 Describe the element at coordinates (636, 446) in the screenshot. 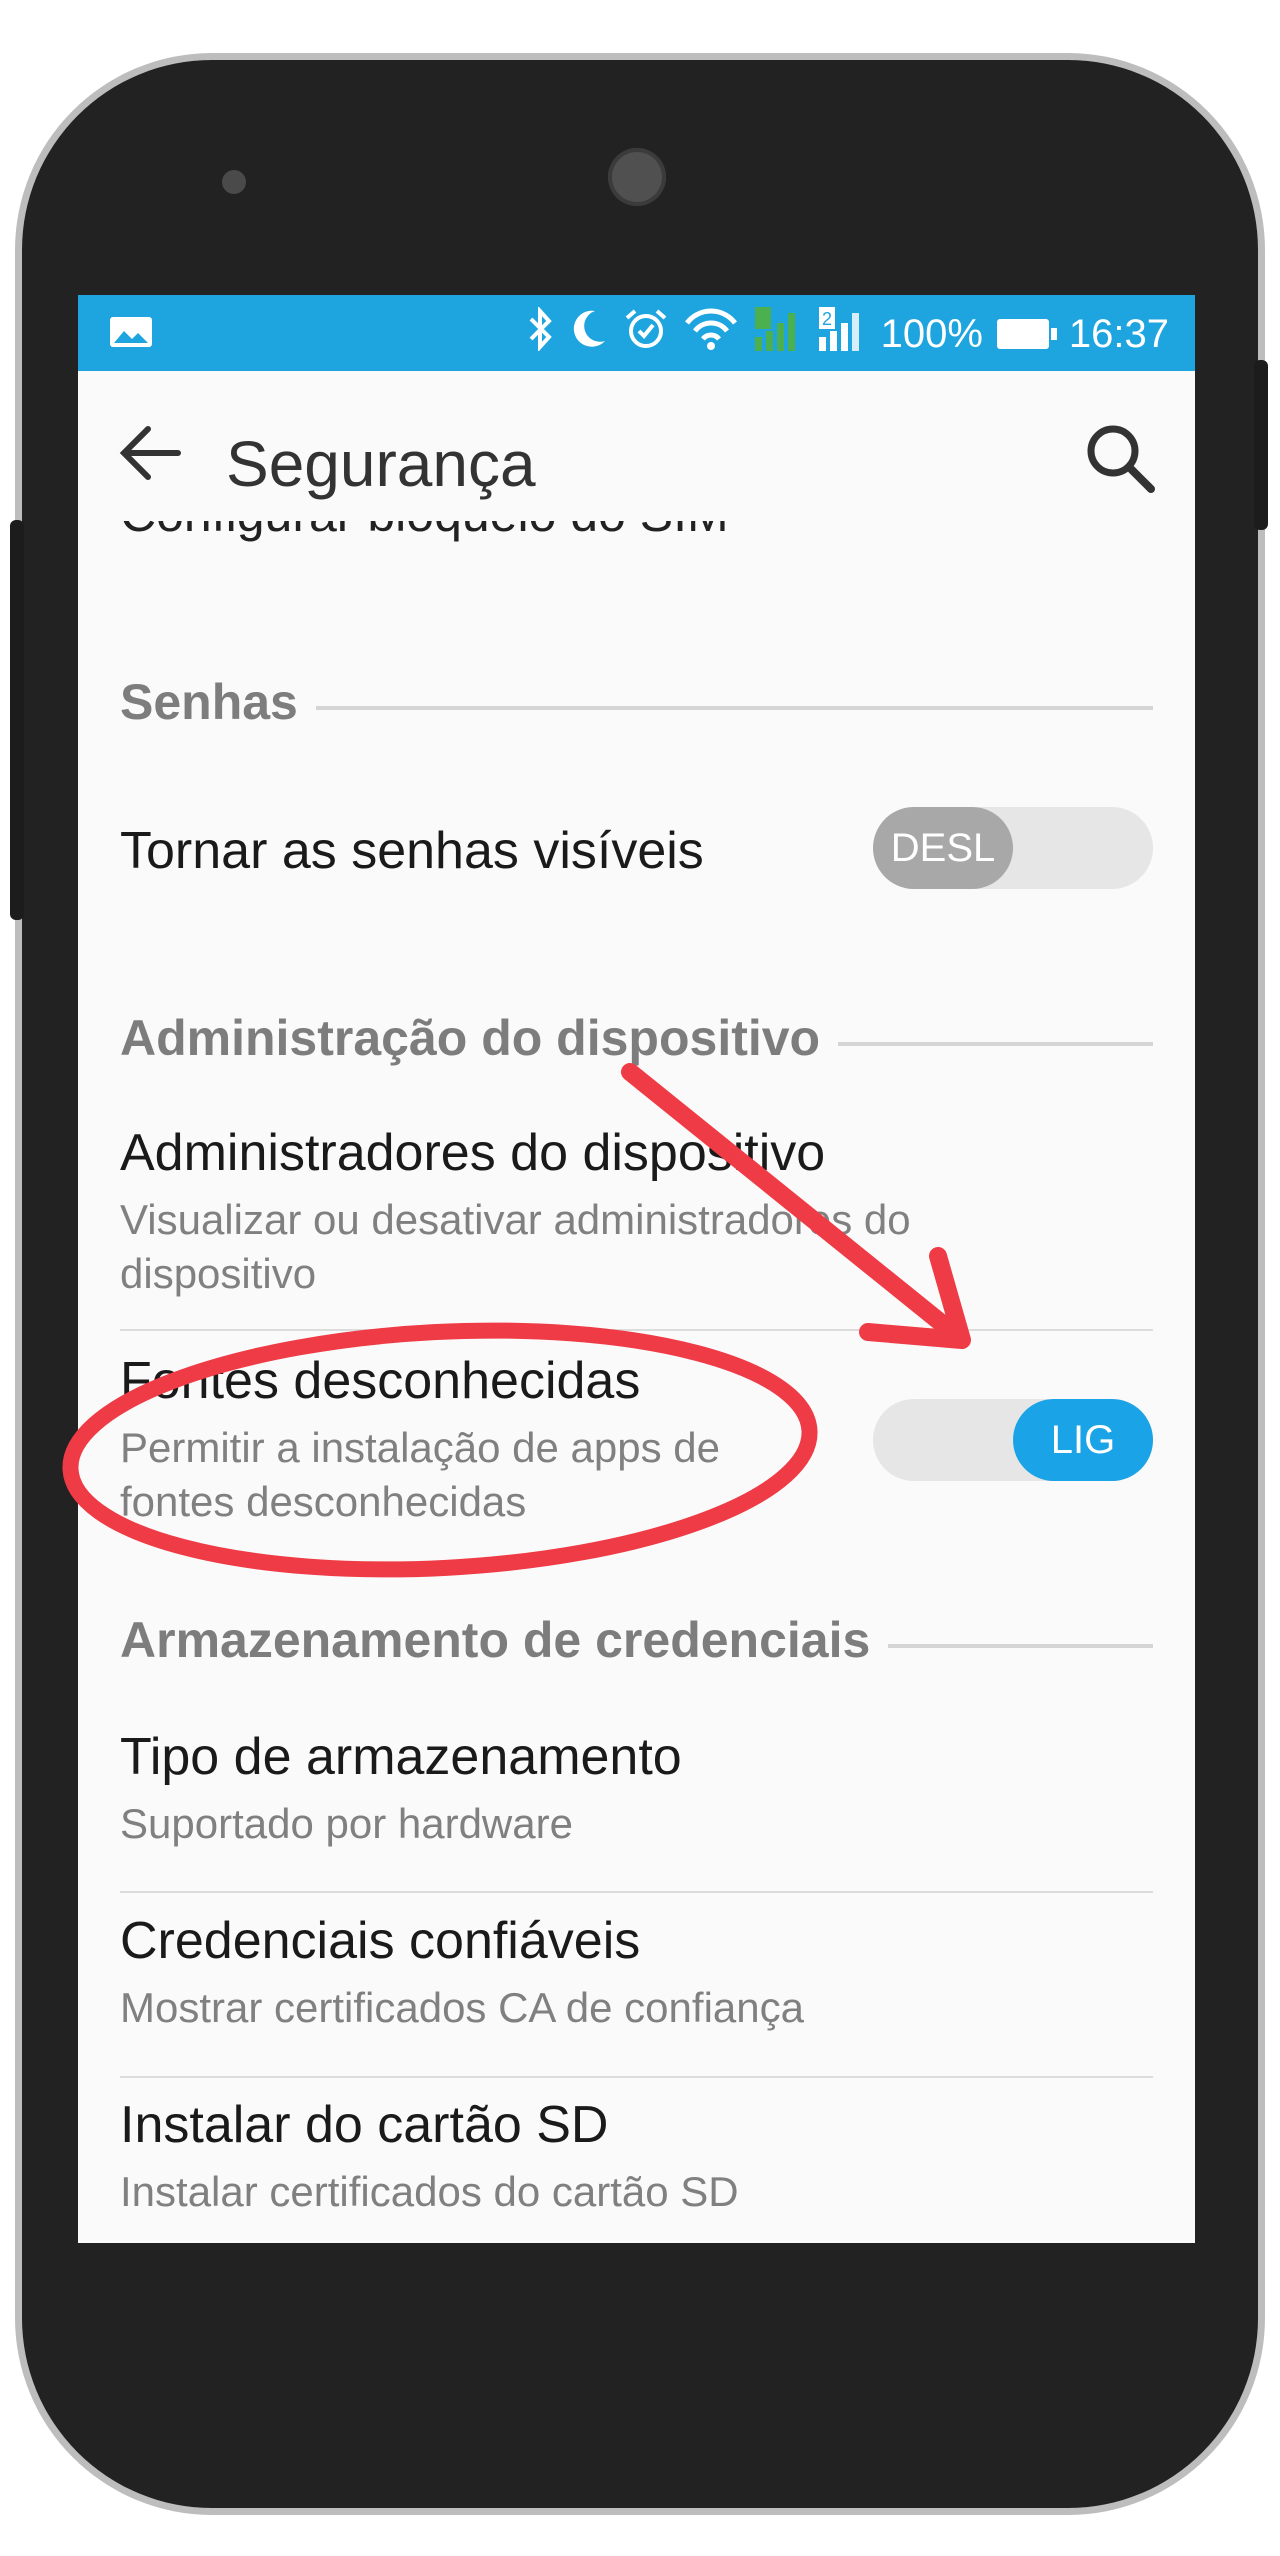

I see `app-bar: Segurança` at that location.